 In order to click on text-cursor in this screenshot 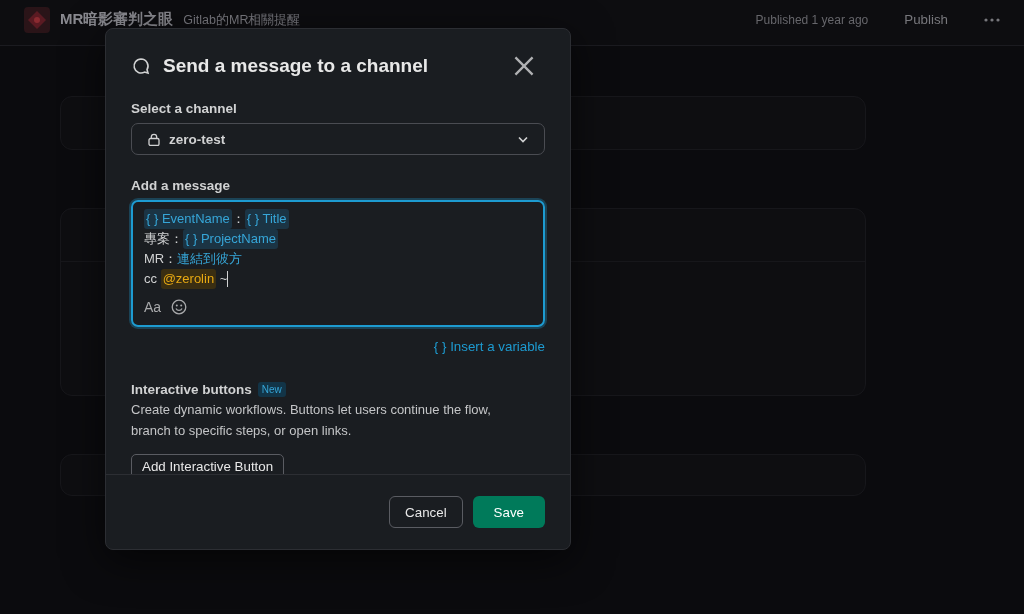, I will do `click(228, 279)`.